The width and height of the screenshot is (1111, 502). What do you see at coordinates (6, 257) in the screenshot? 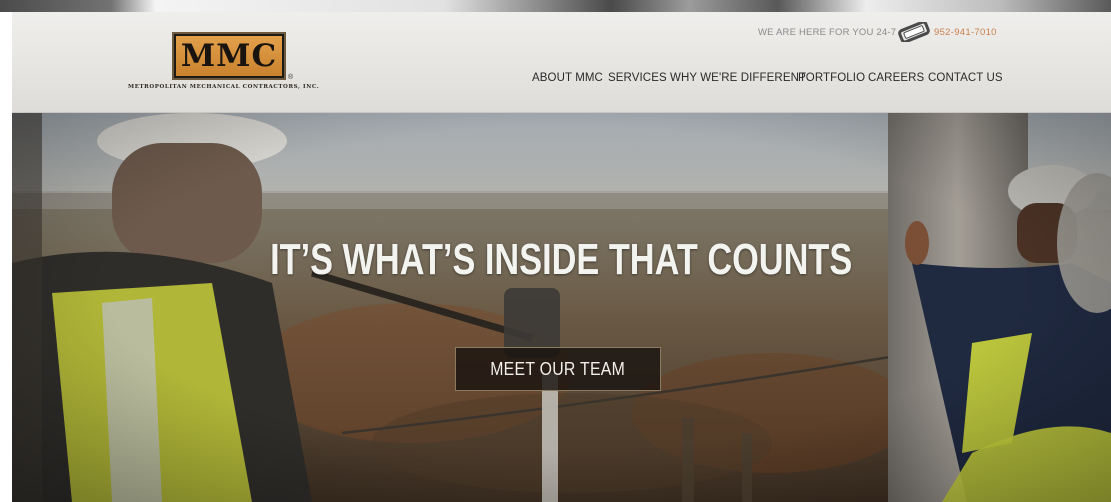
I see `left-margin` at bounding box center [6, 257].